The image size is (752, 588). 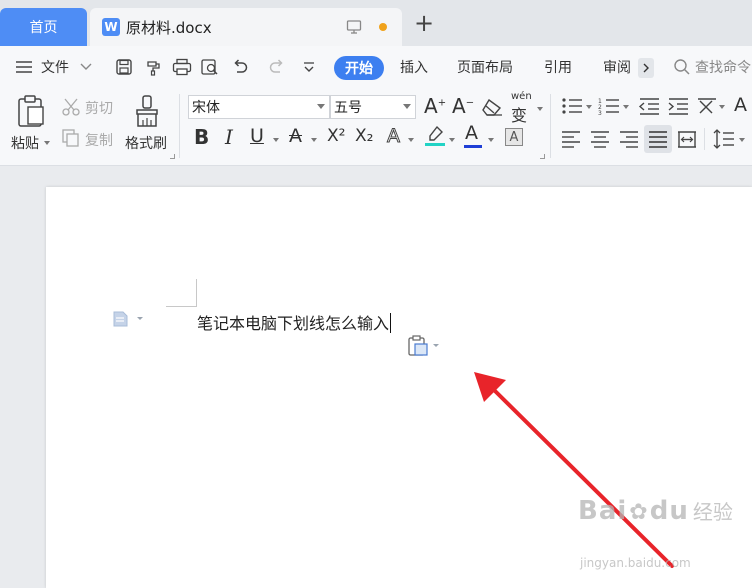 I want to click on paw-icon: ✿, so click(x=638, y=512).